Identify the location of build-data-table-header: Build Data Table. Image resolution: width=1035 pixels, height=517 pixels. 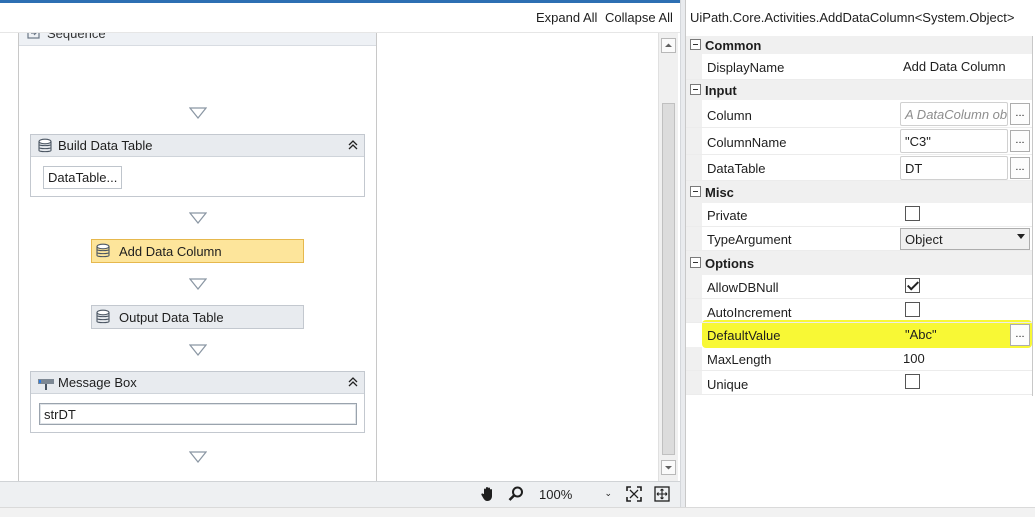
(197, 146).